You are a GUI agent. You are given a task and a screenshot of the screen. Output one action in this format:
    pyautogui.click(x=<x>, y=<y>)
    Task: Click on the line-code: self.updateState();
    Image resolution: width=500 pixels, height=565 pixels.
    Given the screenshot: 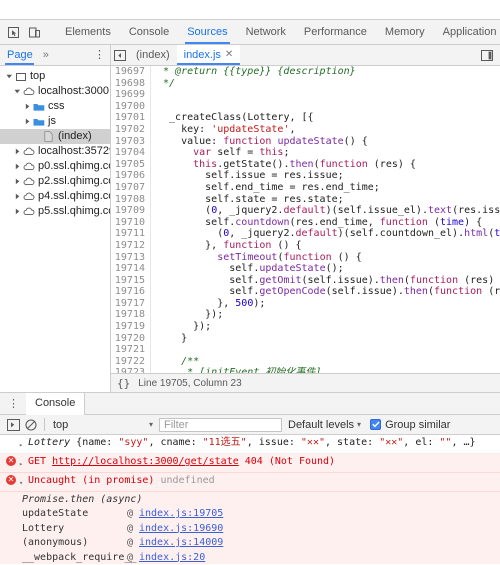 What is the action you would take?
    pyautogui.click(x=247, y=269)
    